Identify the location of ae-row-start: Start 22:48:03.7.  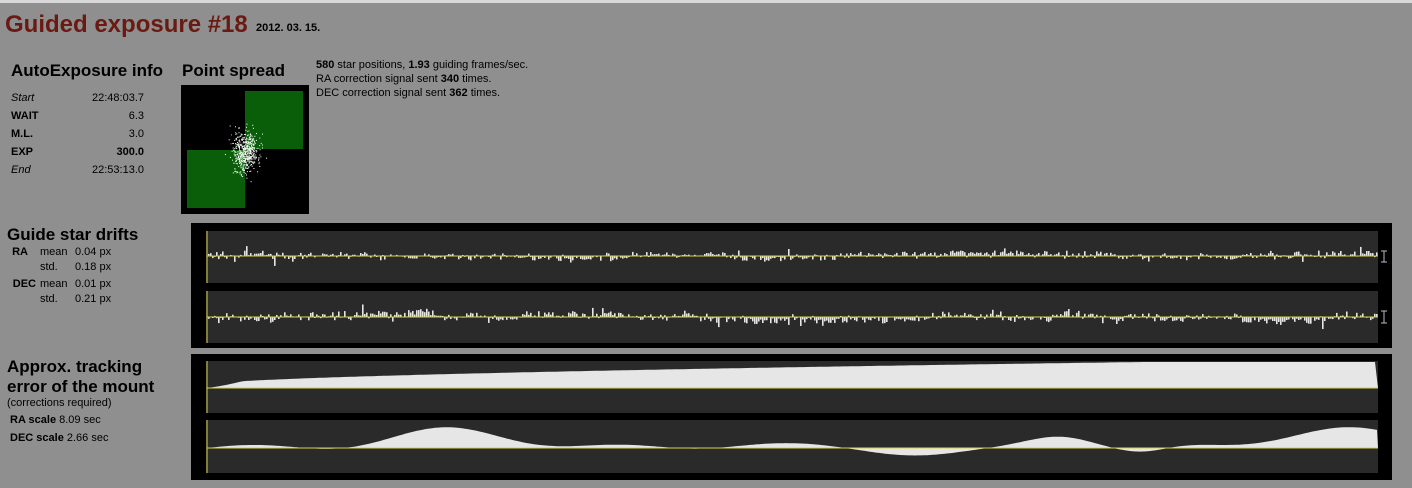
(77, 98).